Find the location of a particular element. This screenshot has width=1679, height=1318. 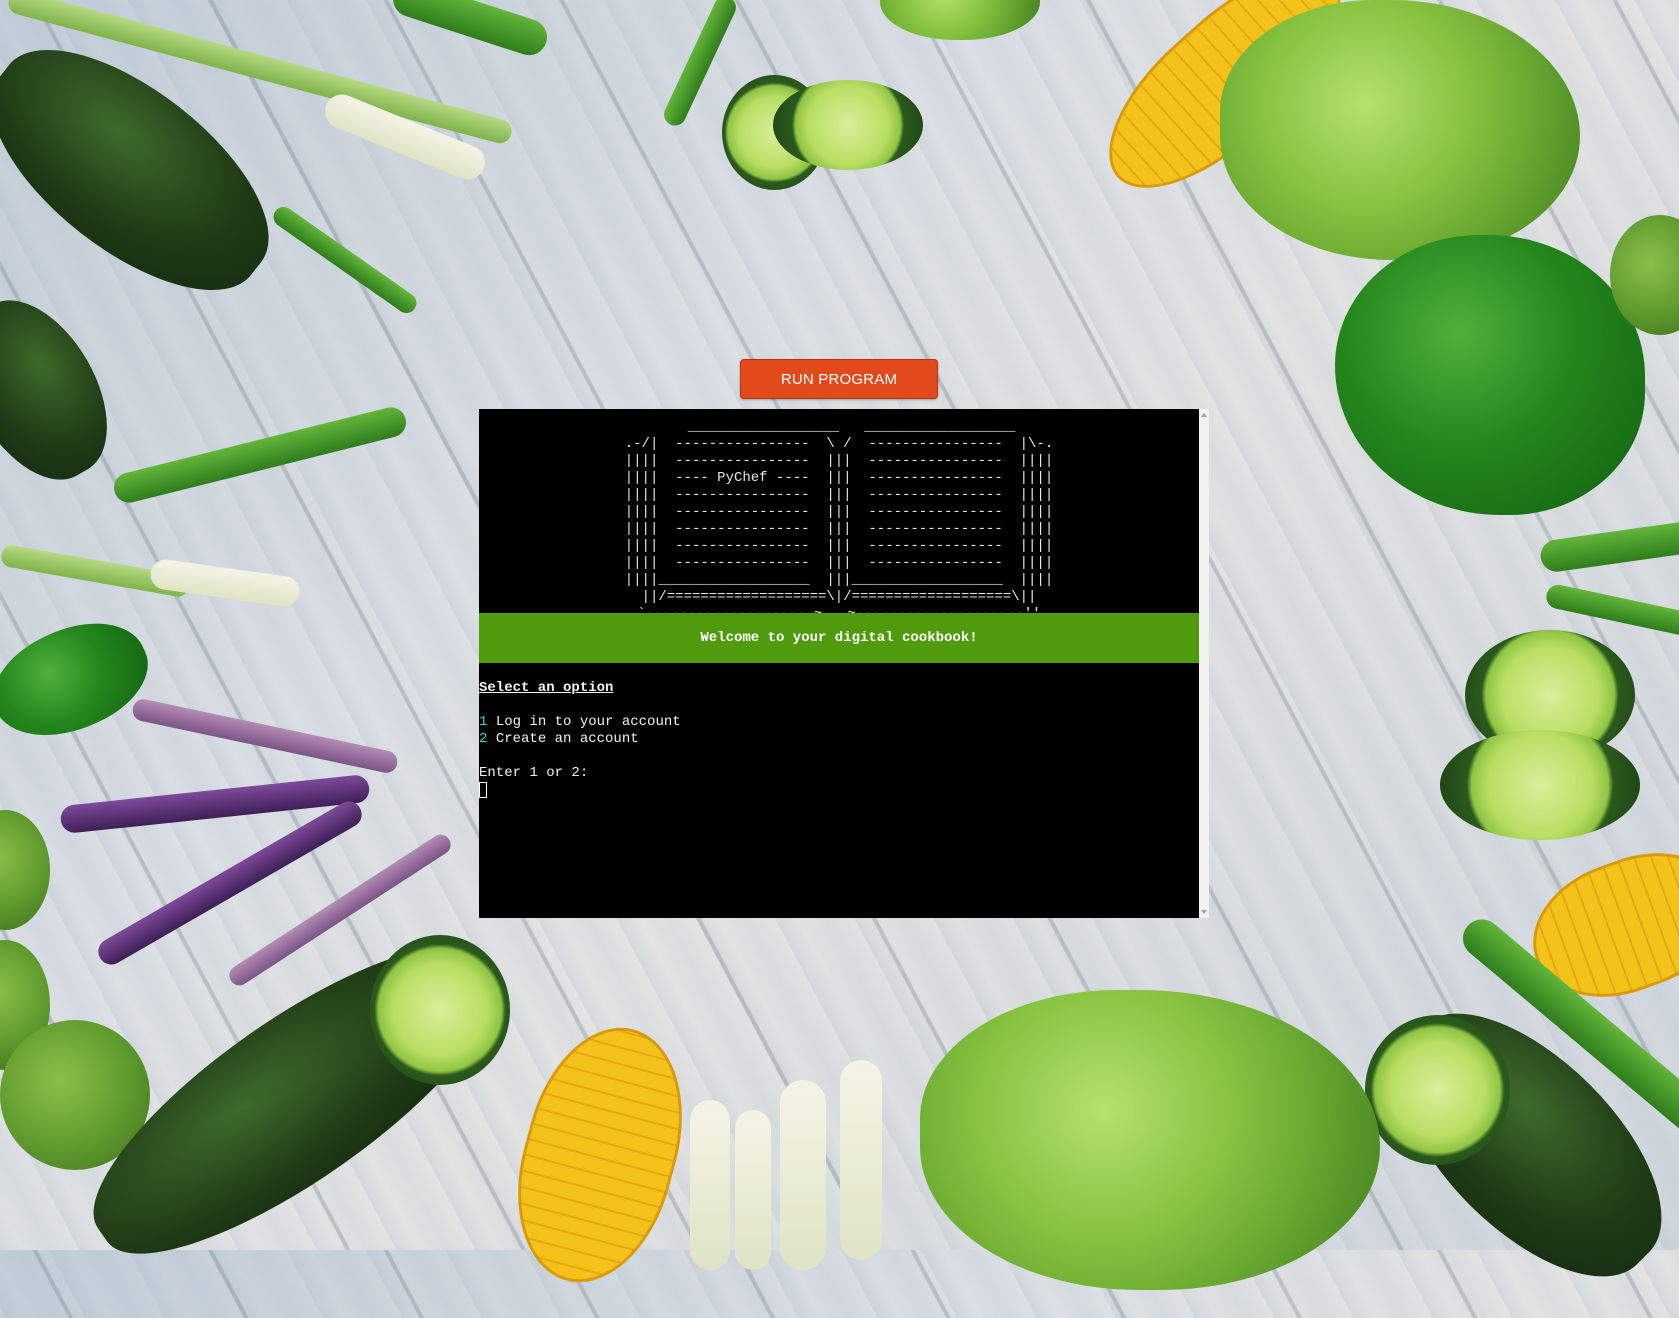

input-prompt: Enter 1 or 2: is located at coordinates (534, 773).